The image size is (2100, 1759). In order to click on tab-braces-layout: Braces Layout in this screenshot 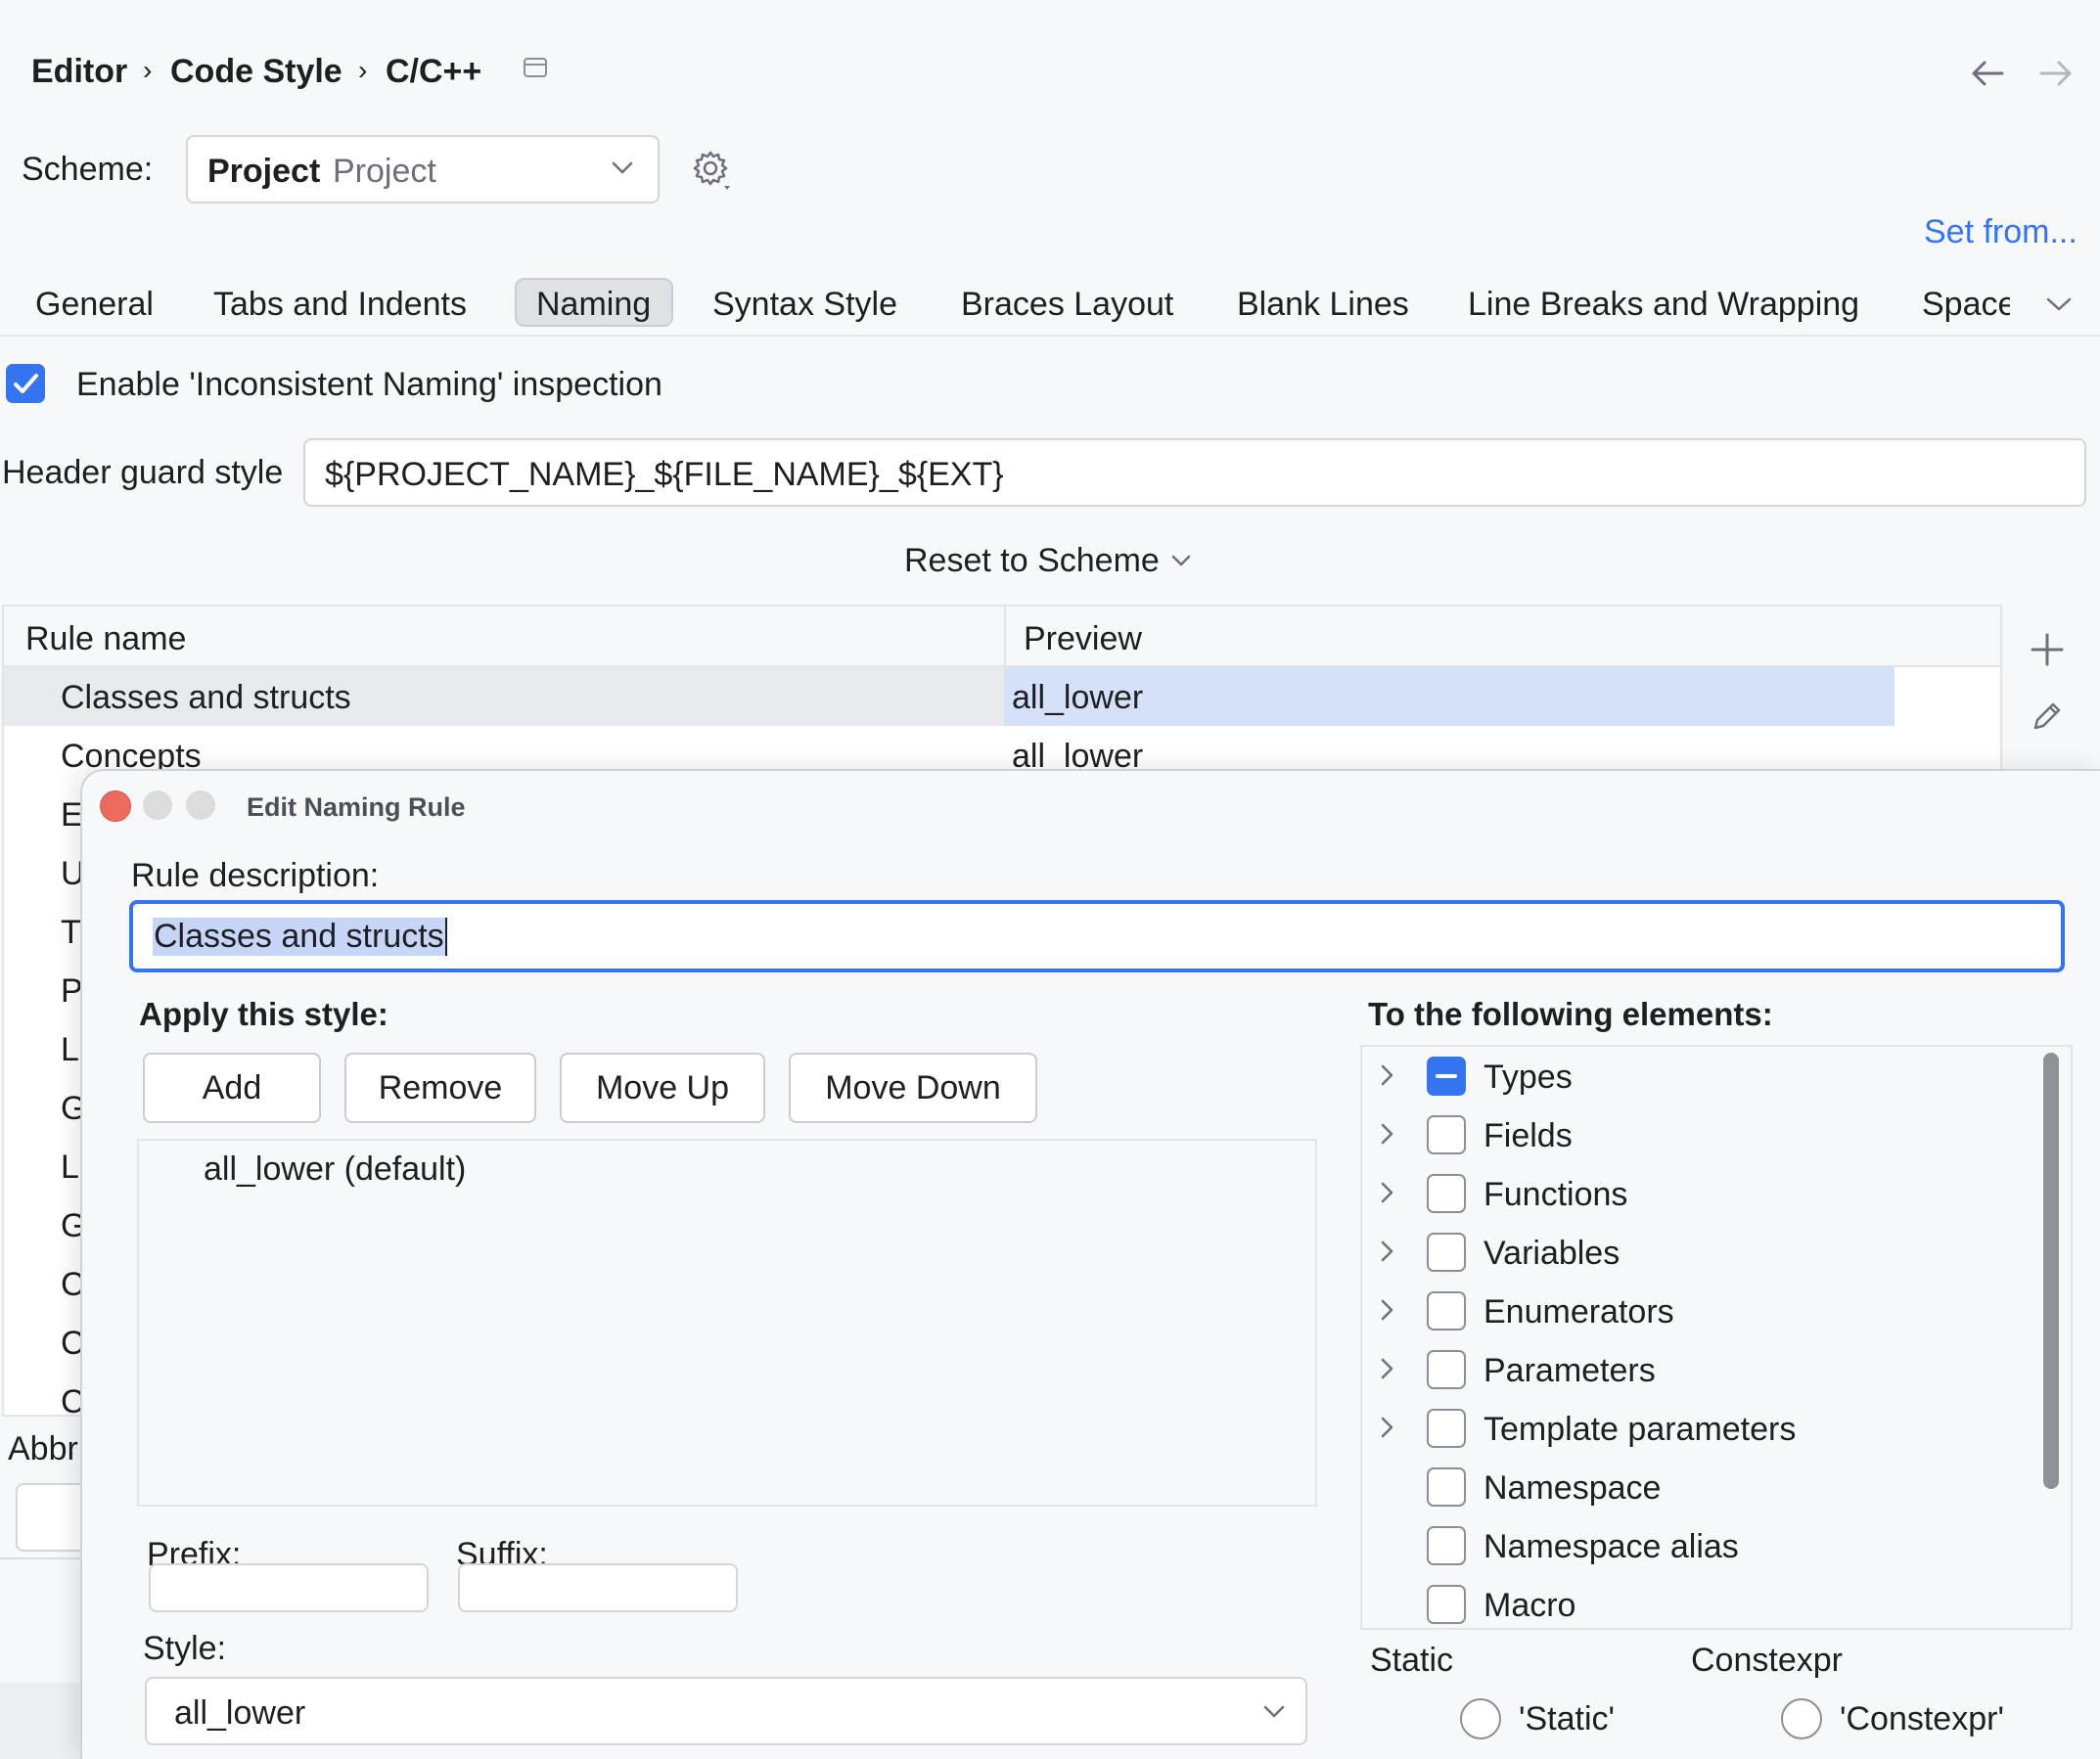, I will do `click(1067, 305)`.